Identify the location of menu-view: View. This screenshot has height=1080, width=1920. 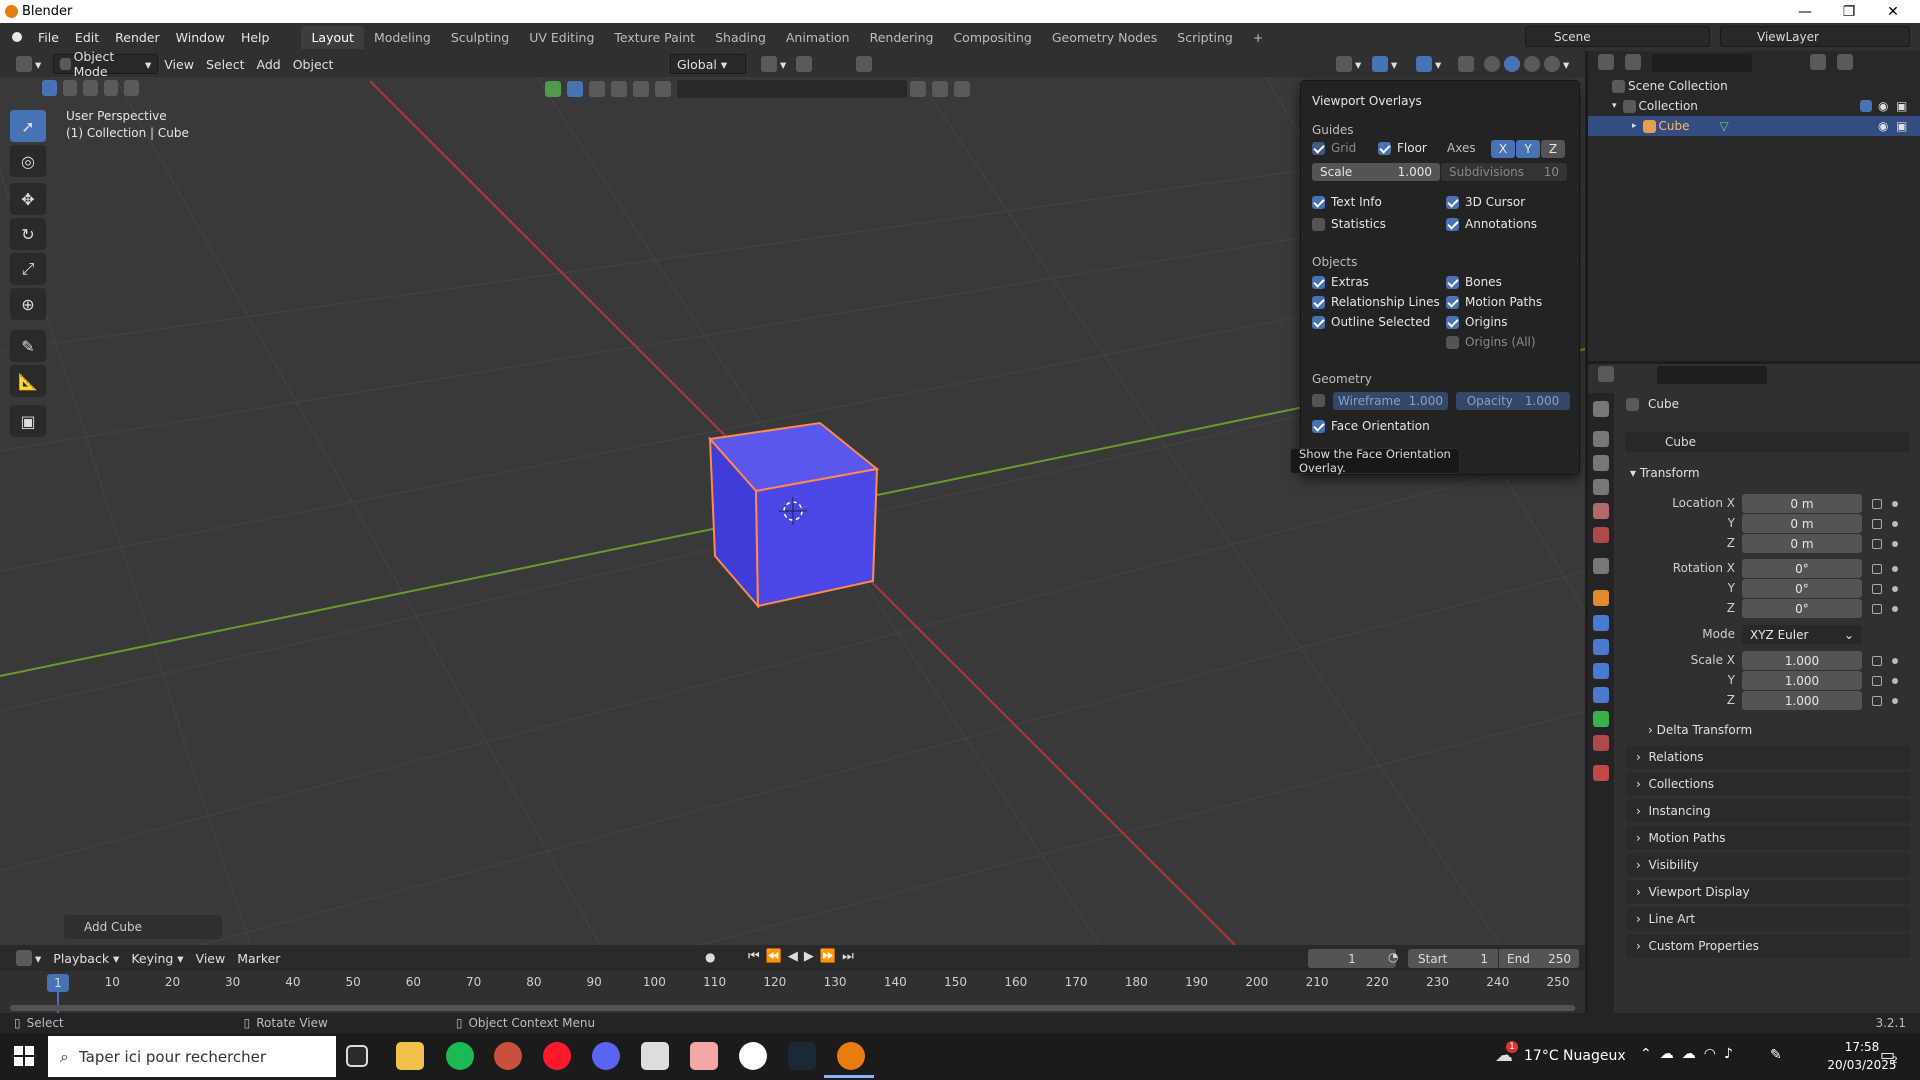
(179, 64).